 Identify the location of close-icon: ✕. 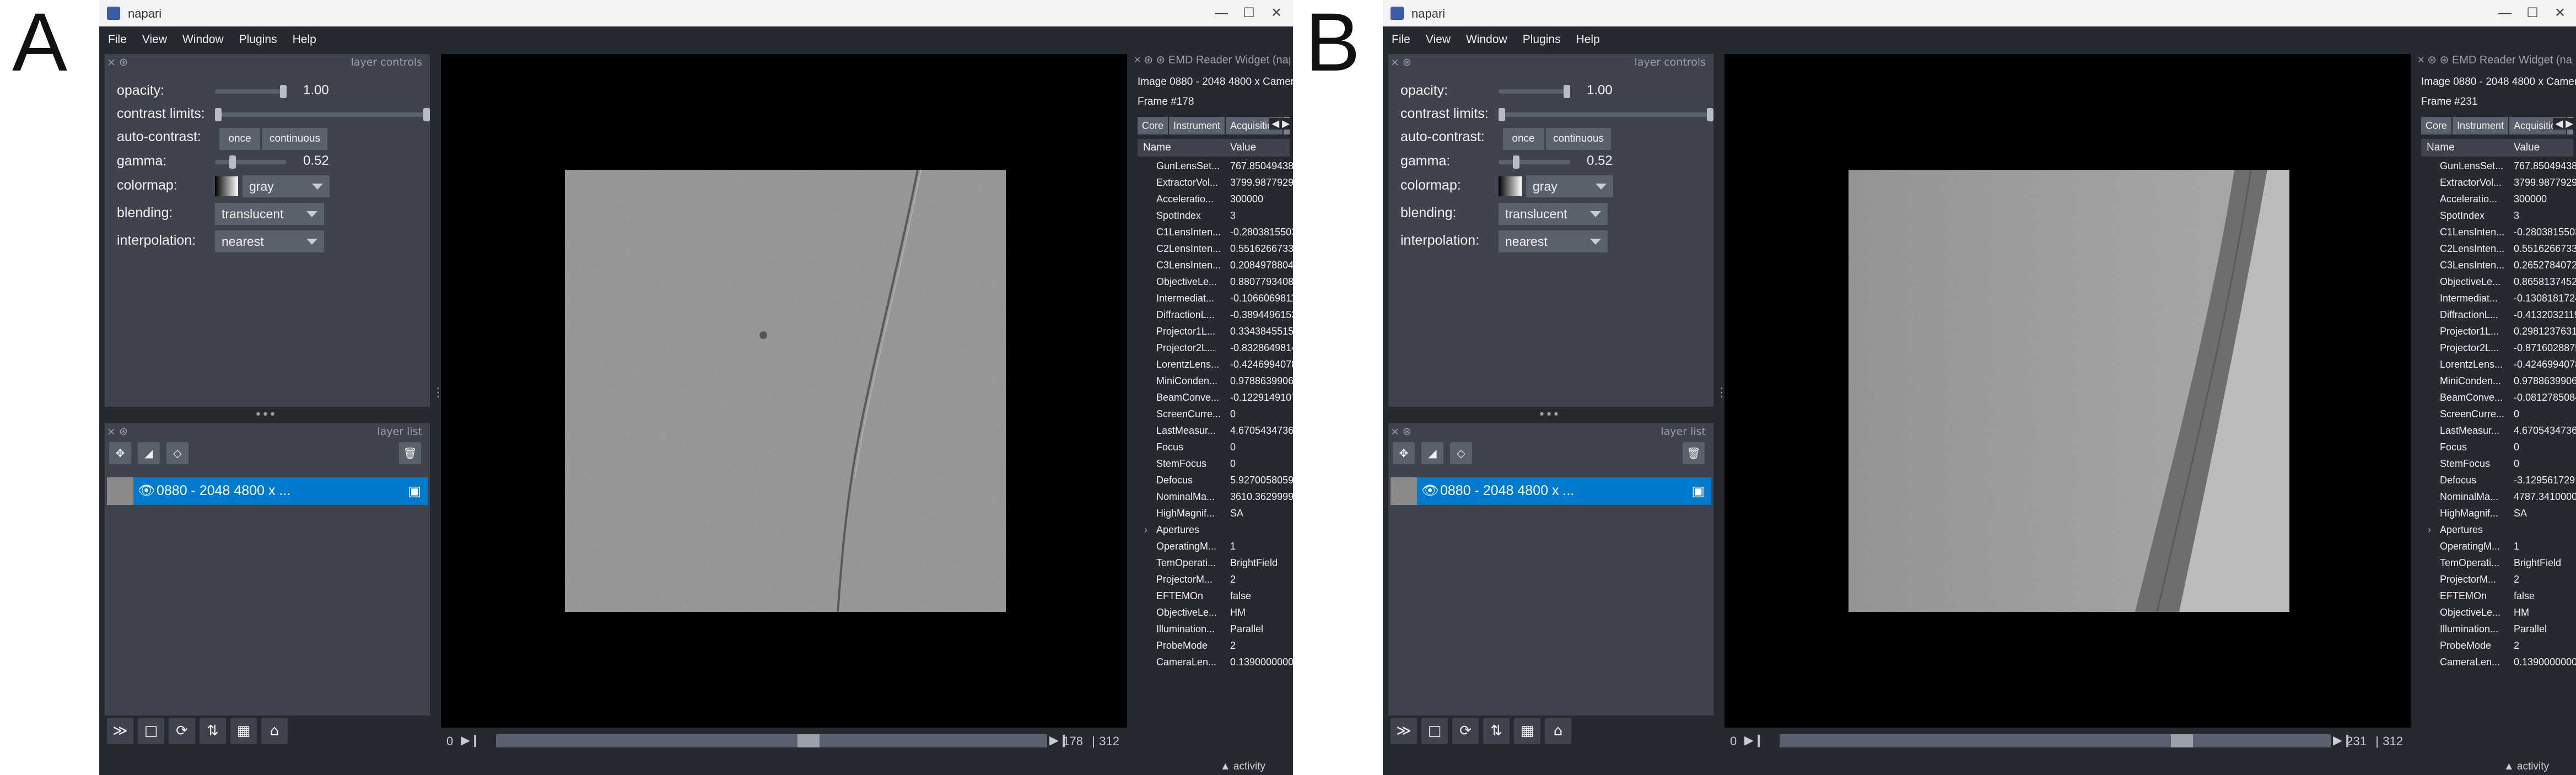
(2560, 13).